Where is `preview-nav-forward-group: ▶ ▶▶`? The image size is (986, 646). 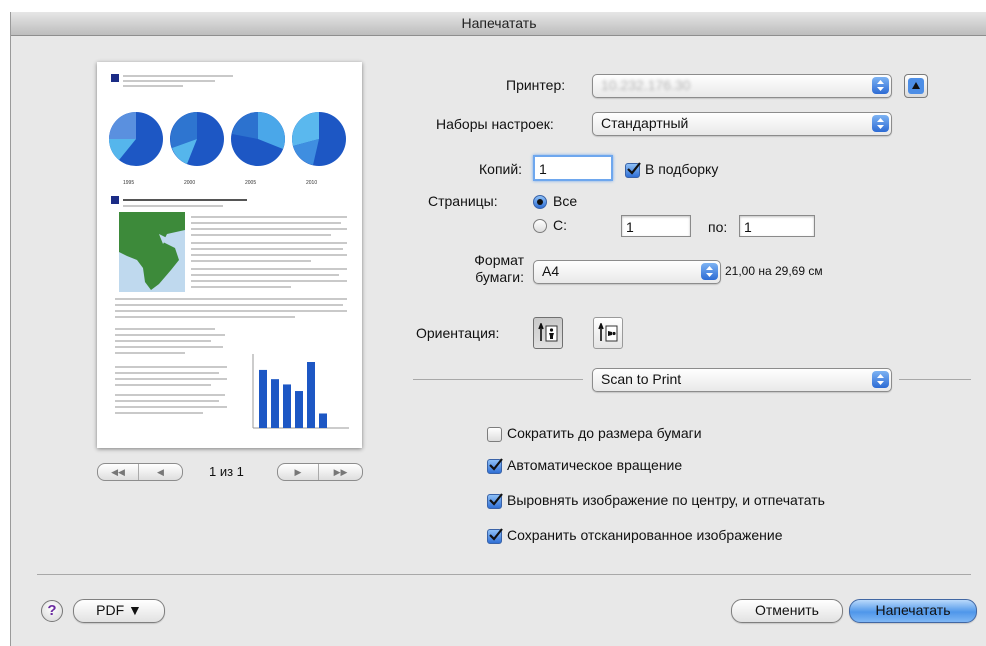 preview-nav-forward-group: ▶ ▶▶ is located at coordinates (320, 472).